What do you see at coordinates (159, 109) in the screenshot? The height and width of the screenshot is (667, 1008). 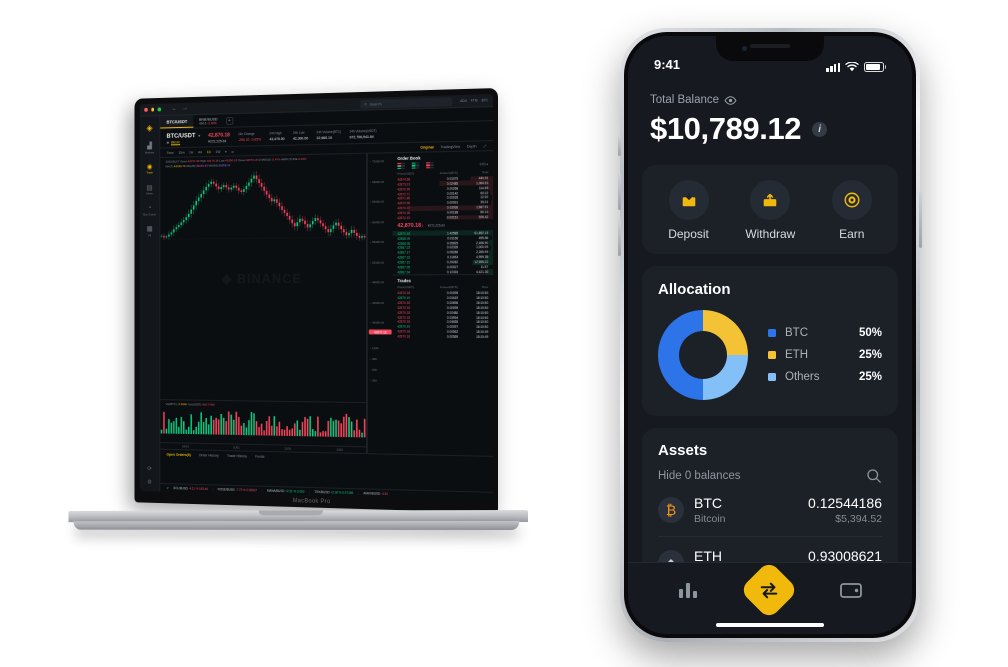 I see `window-maximize-button` at bounding box center [159, 109].